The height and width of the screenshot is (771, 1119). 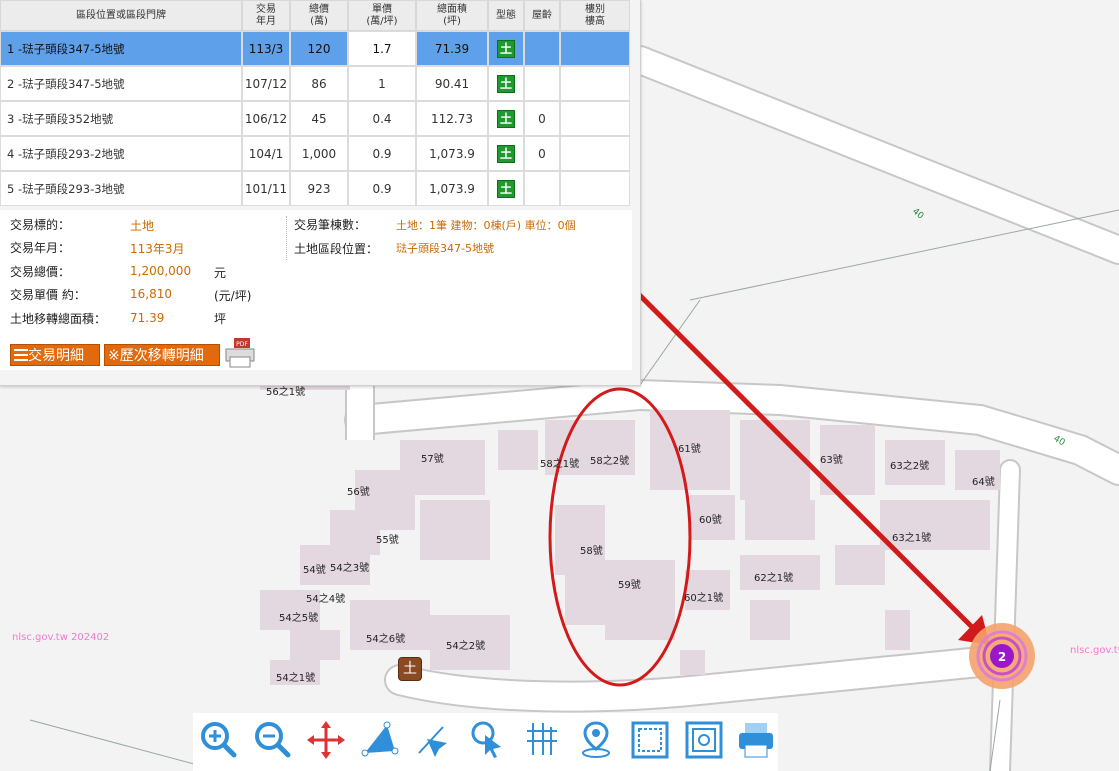 I want to click on unit-price-value: 16,810, so click(x=151, y=294).